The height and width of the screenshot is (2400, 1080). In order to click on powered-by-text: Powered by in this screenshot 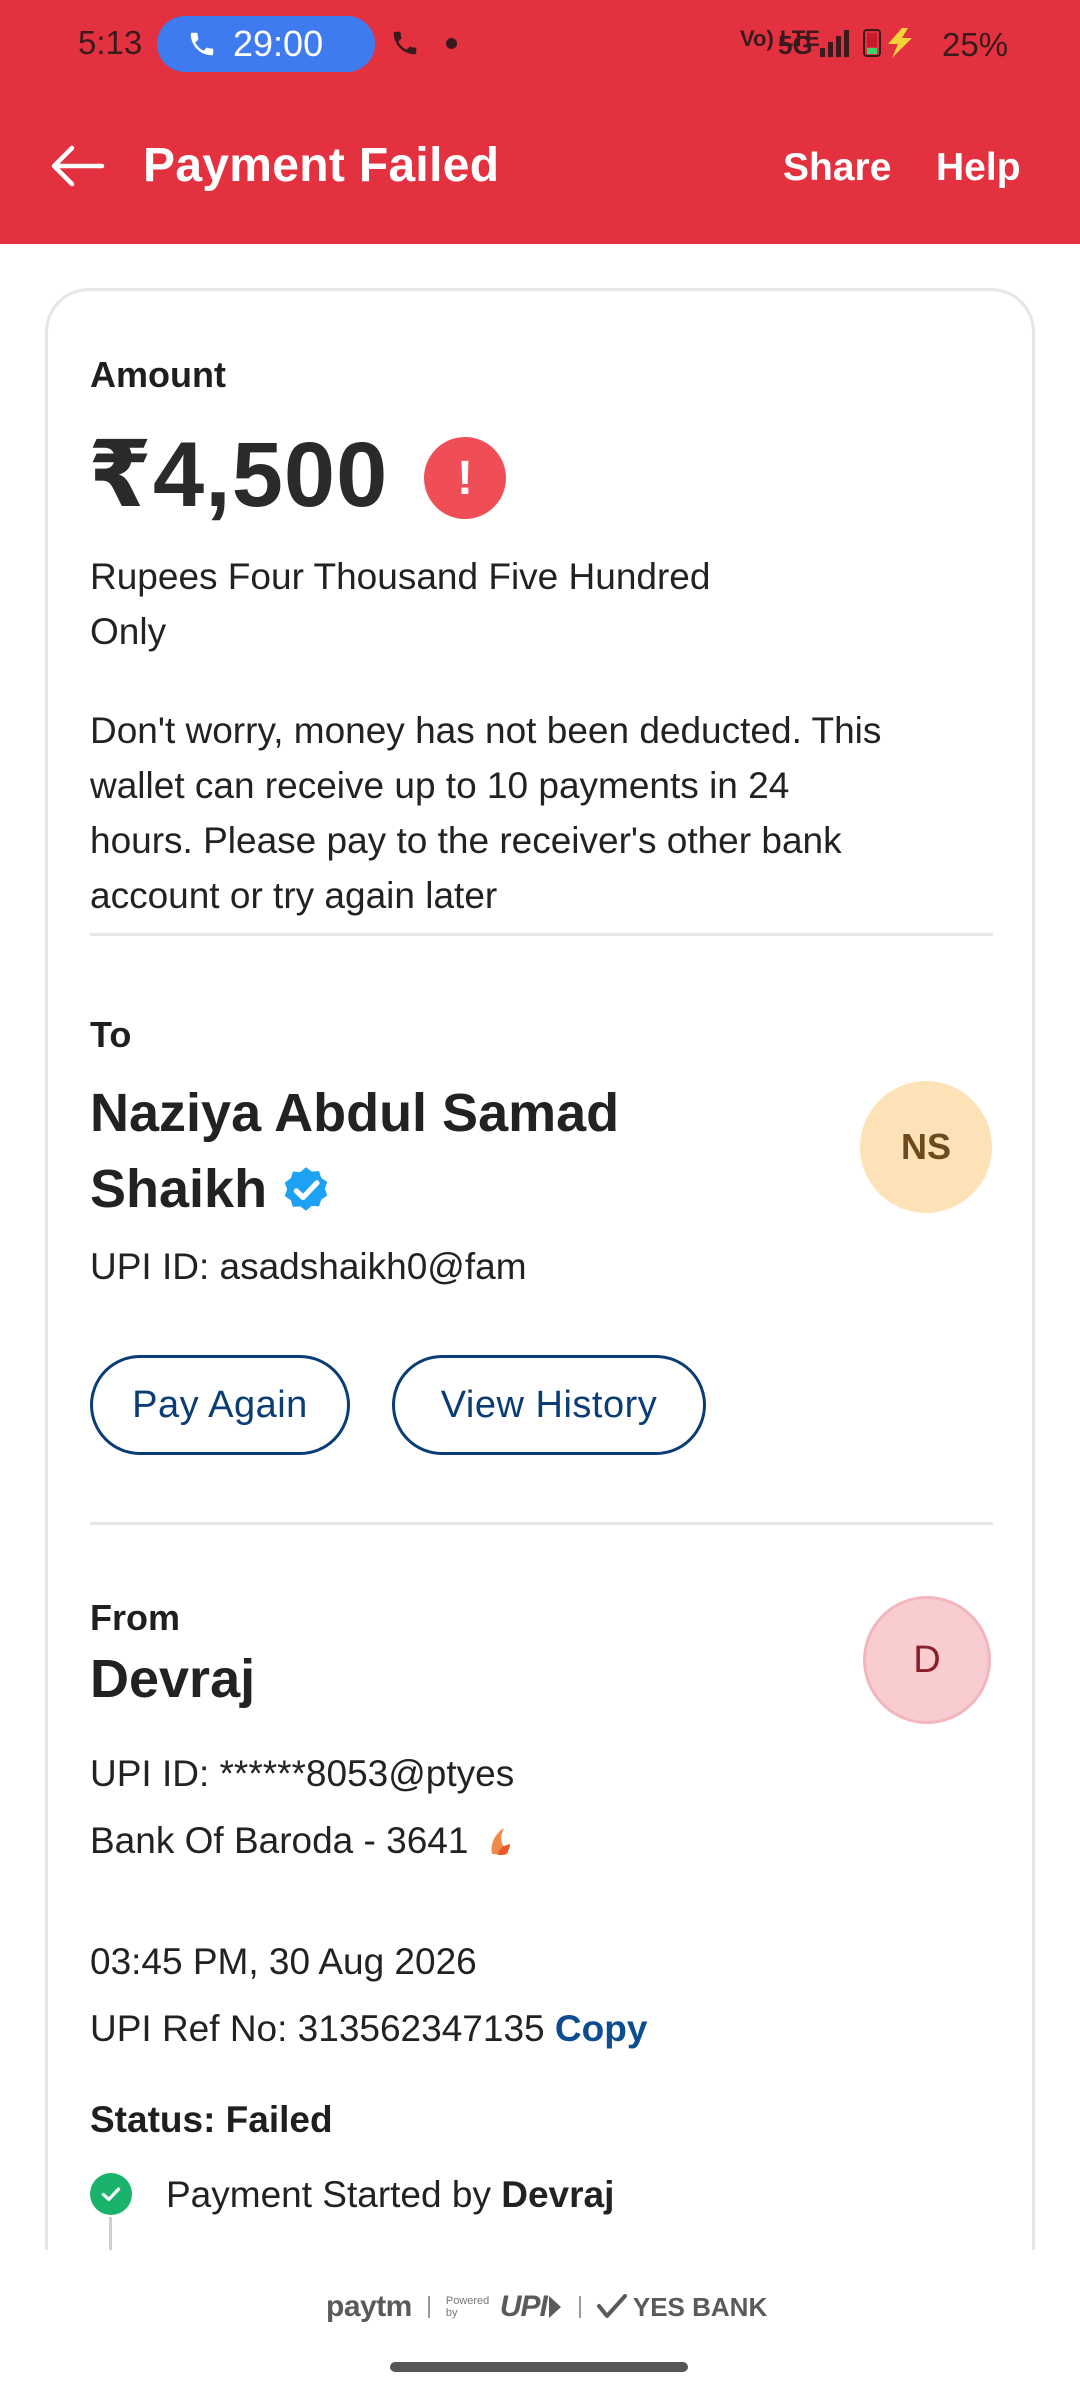, I will do `click(467, 2307)`.